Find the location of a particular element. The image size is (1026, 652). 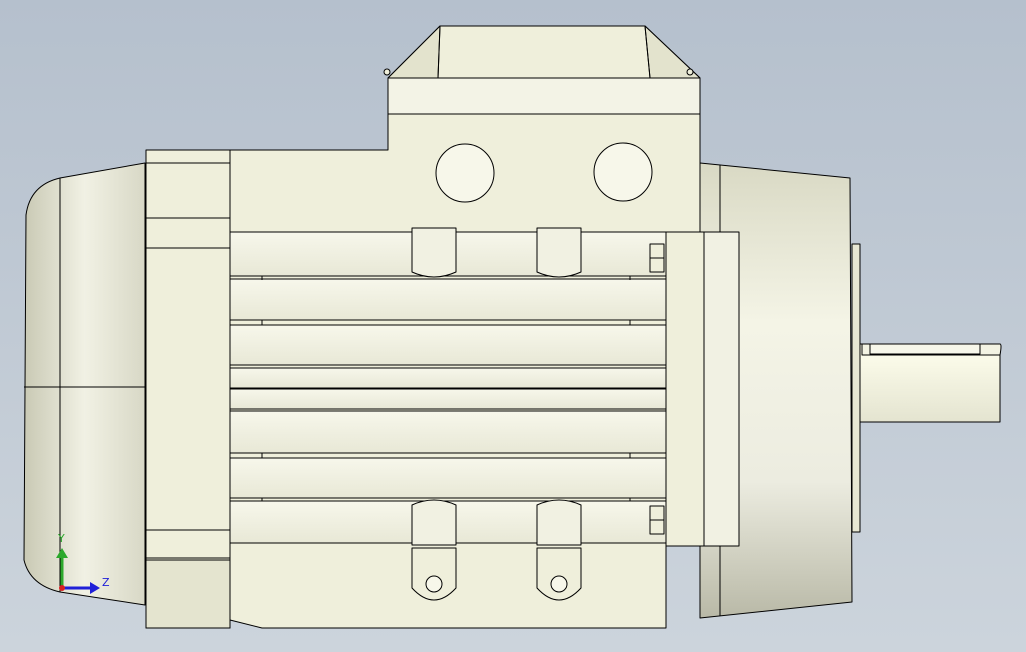

cable-entry-hole-left is located at coordinates (465, 173).